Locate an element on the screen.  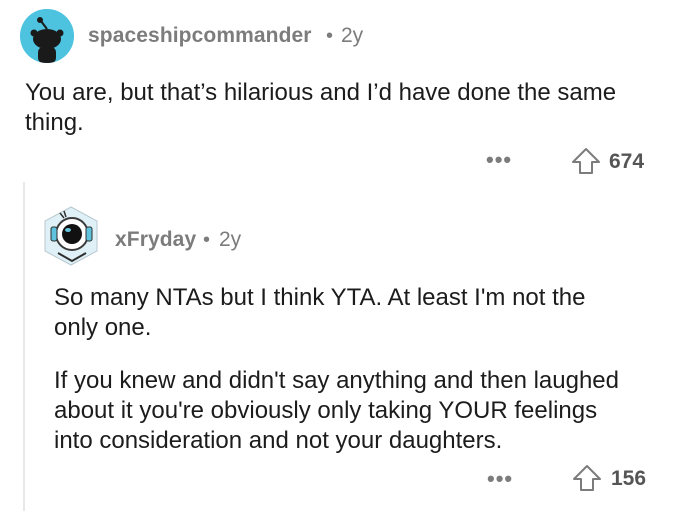
vote-score: 674 is located at coordinates (627, 161).